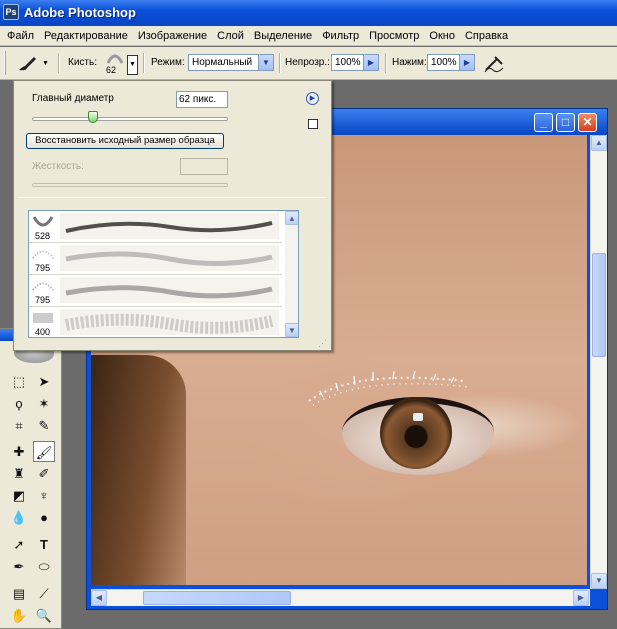 The width and height of the screenshot is (617, 629). What do you see at coordinates (92, 117) in the screenshot?
I see `master-diameter-slider-thumb` at bounding box center [92, 117].